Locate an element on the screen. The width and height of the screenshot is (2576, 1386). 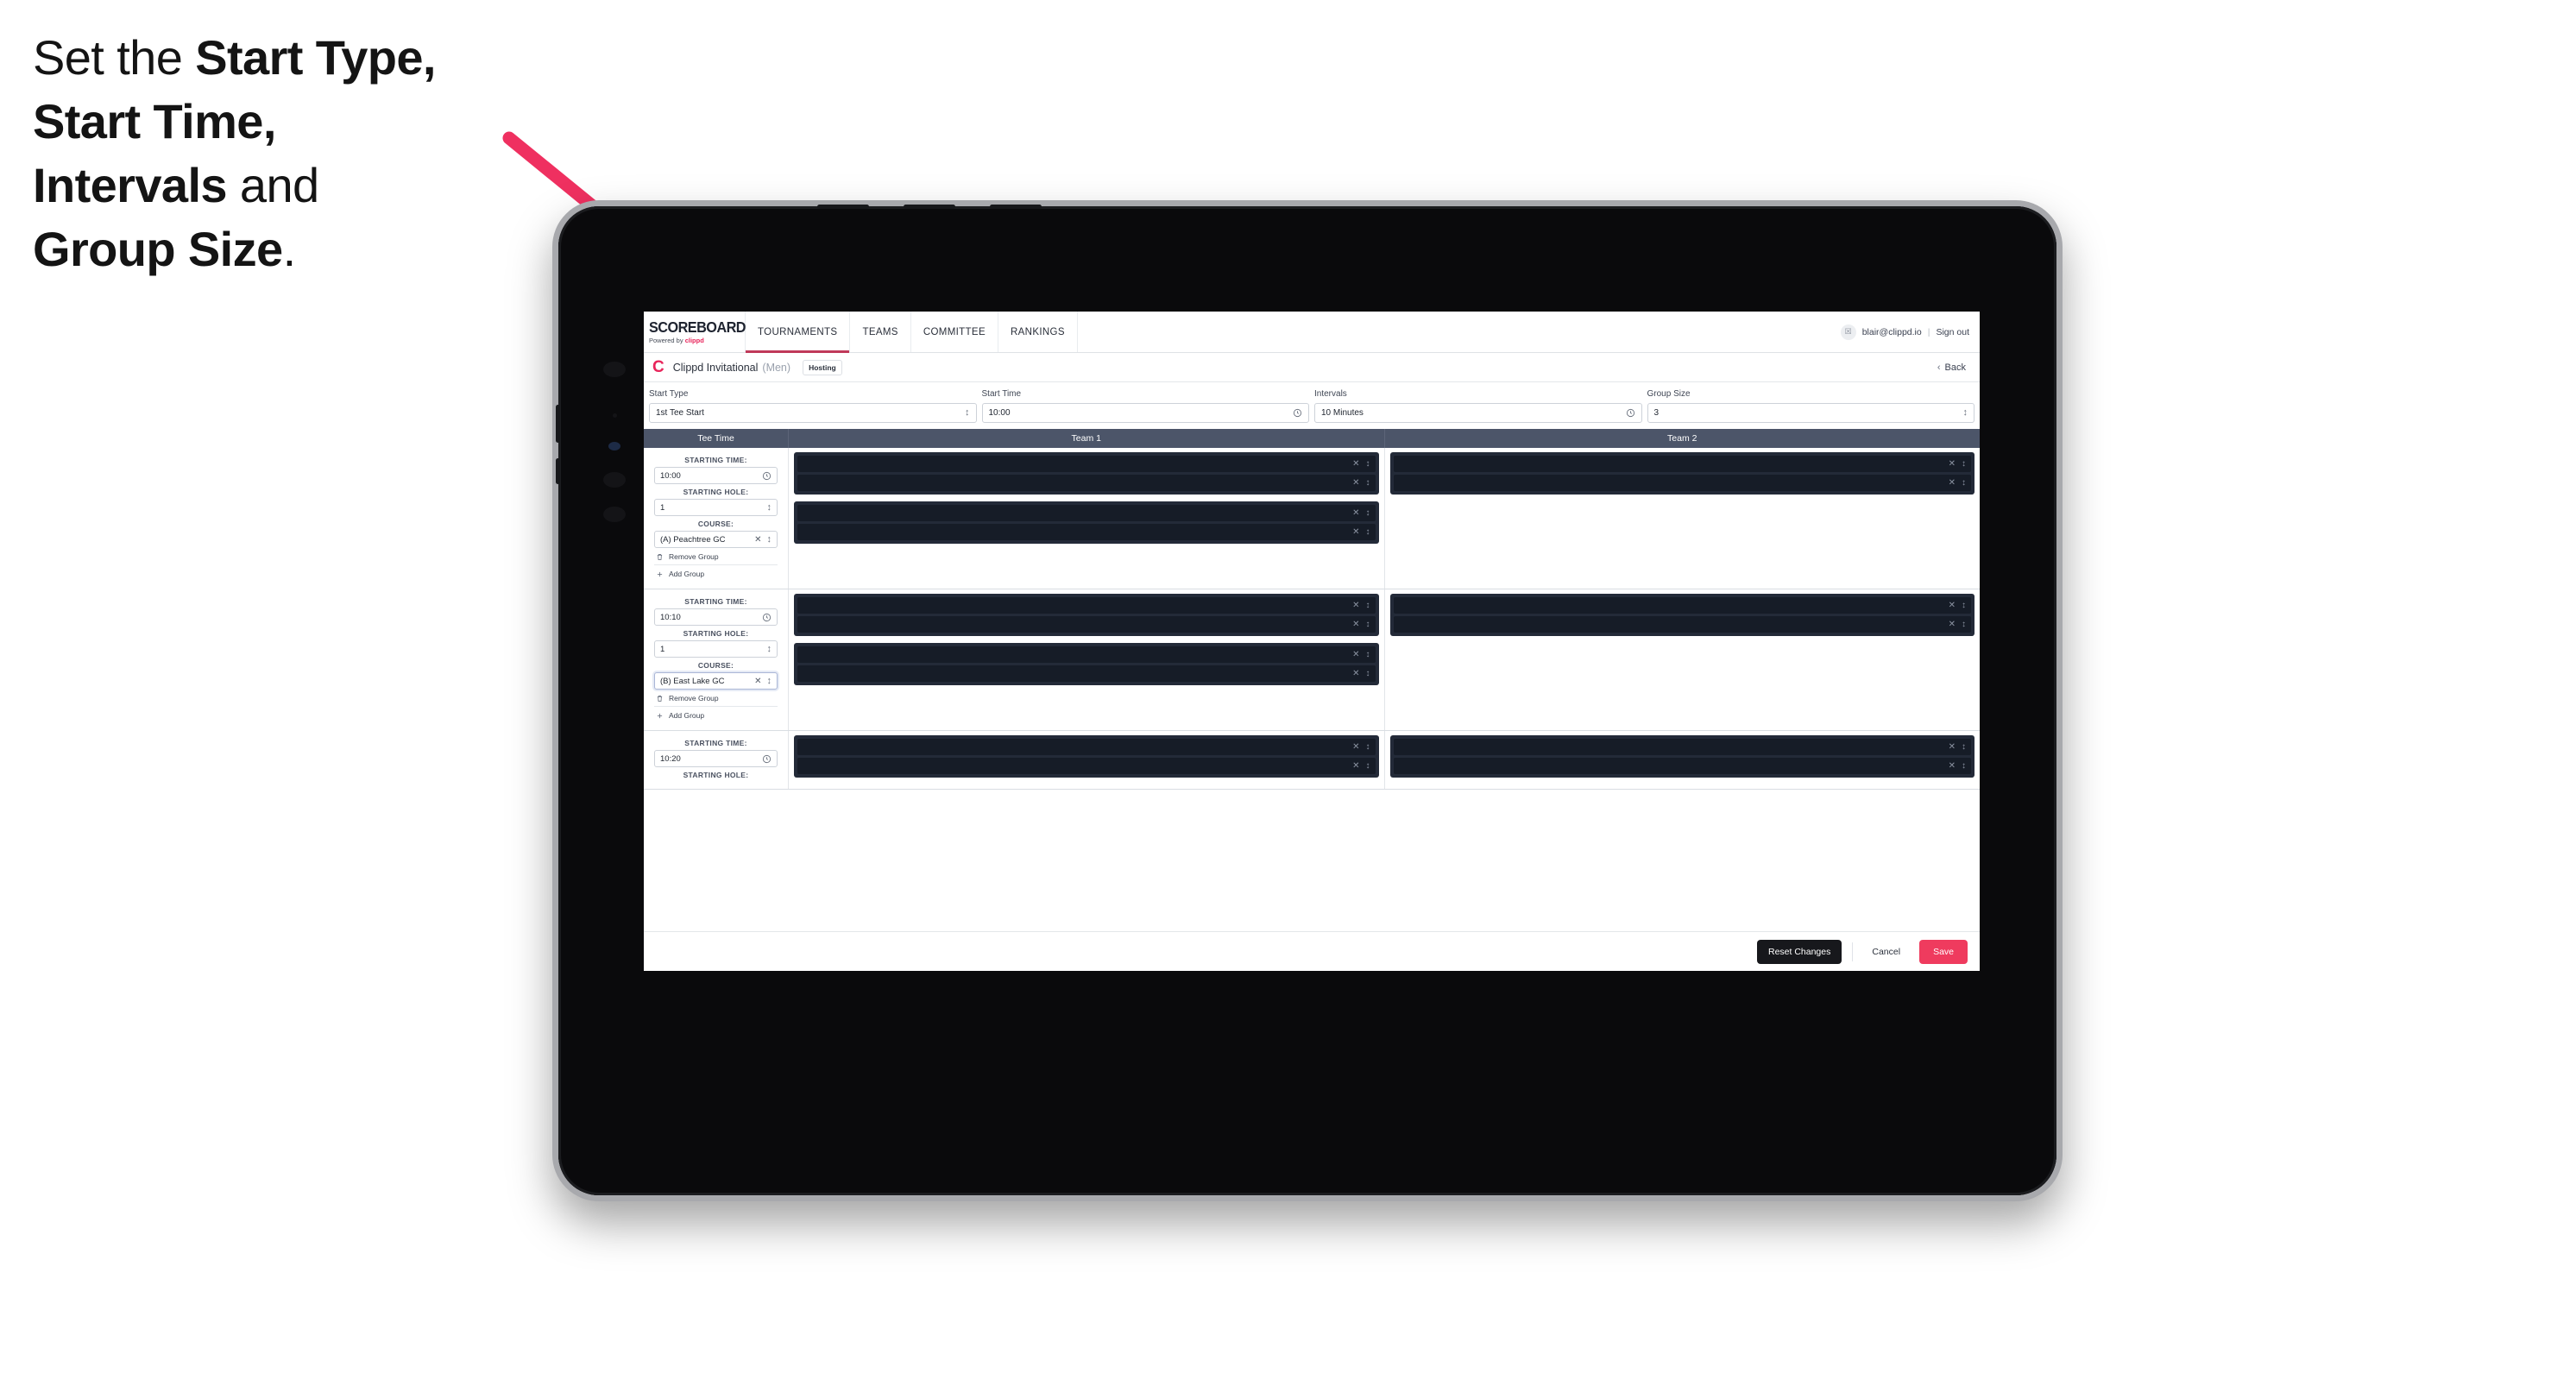
nav-item-committee: COMMITTEE is located at coordinates (954, 332).